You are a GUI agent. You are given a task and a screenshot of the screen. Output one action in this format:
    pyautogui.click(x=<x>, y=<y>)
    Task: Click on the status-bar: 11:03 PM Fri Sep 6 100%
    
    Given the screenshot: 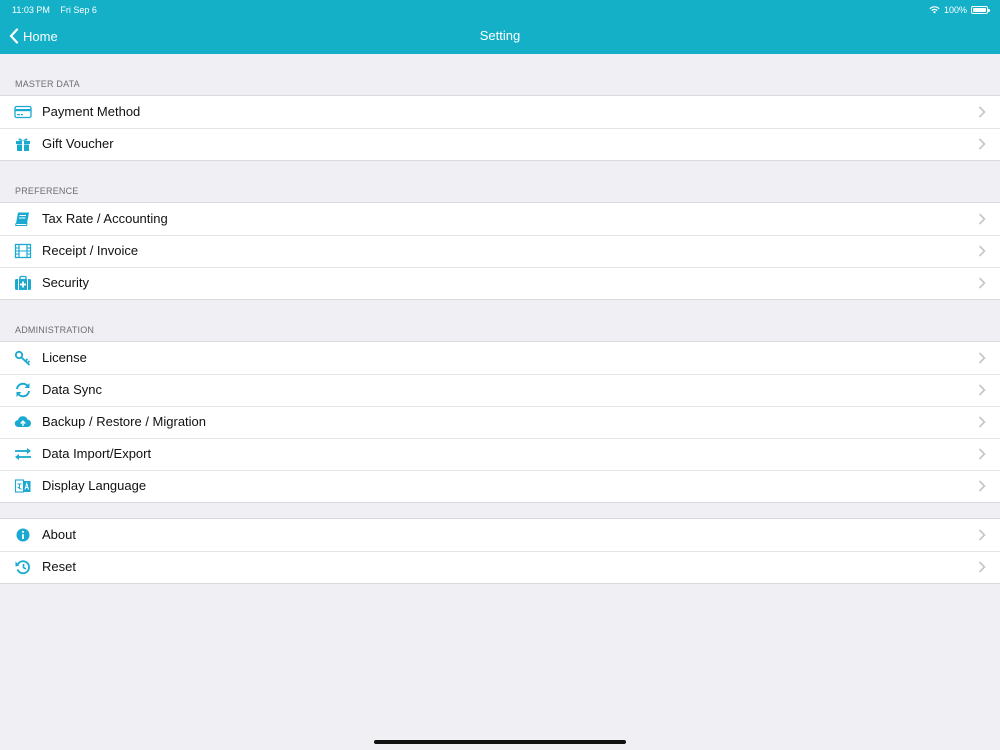 What is the action you would take?
    pyautogui.click(x=501, y=10)
    